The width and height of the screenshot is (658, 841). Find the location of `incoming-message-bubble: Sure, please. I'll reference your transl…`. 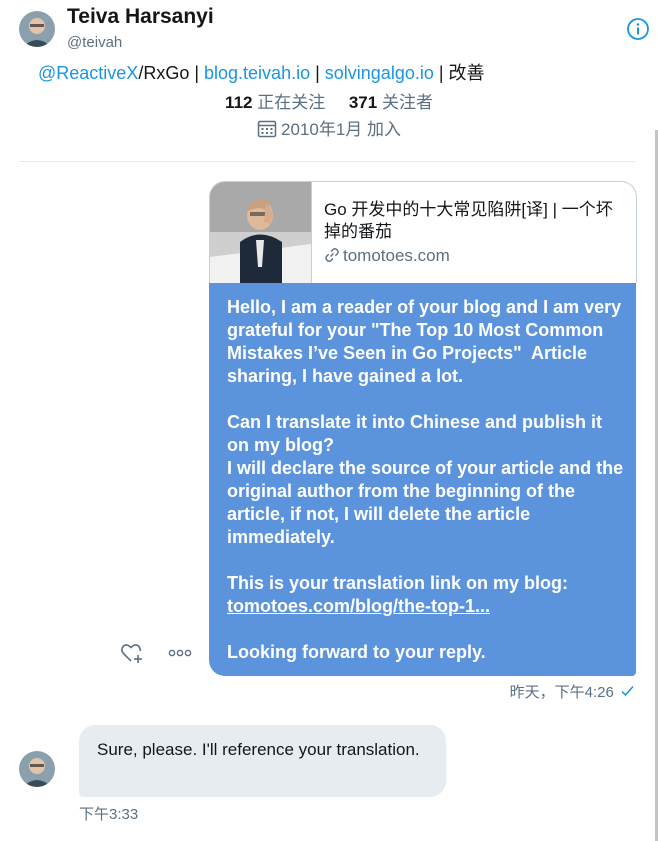

incoming-message-bubble: Sure, please. I'll reference your transl… is located at coordinates (262, 761).